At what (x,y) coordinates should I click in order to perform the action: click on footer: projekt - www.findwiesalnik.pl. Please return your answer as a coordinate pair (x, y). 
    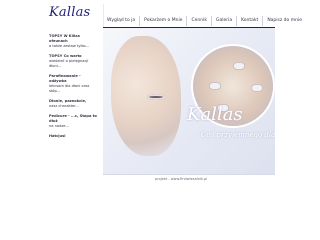
    Looking at the image, I should click on (189, 179).